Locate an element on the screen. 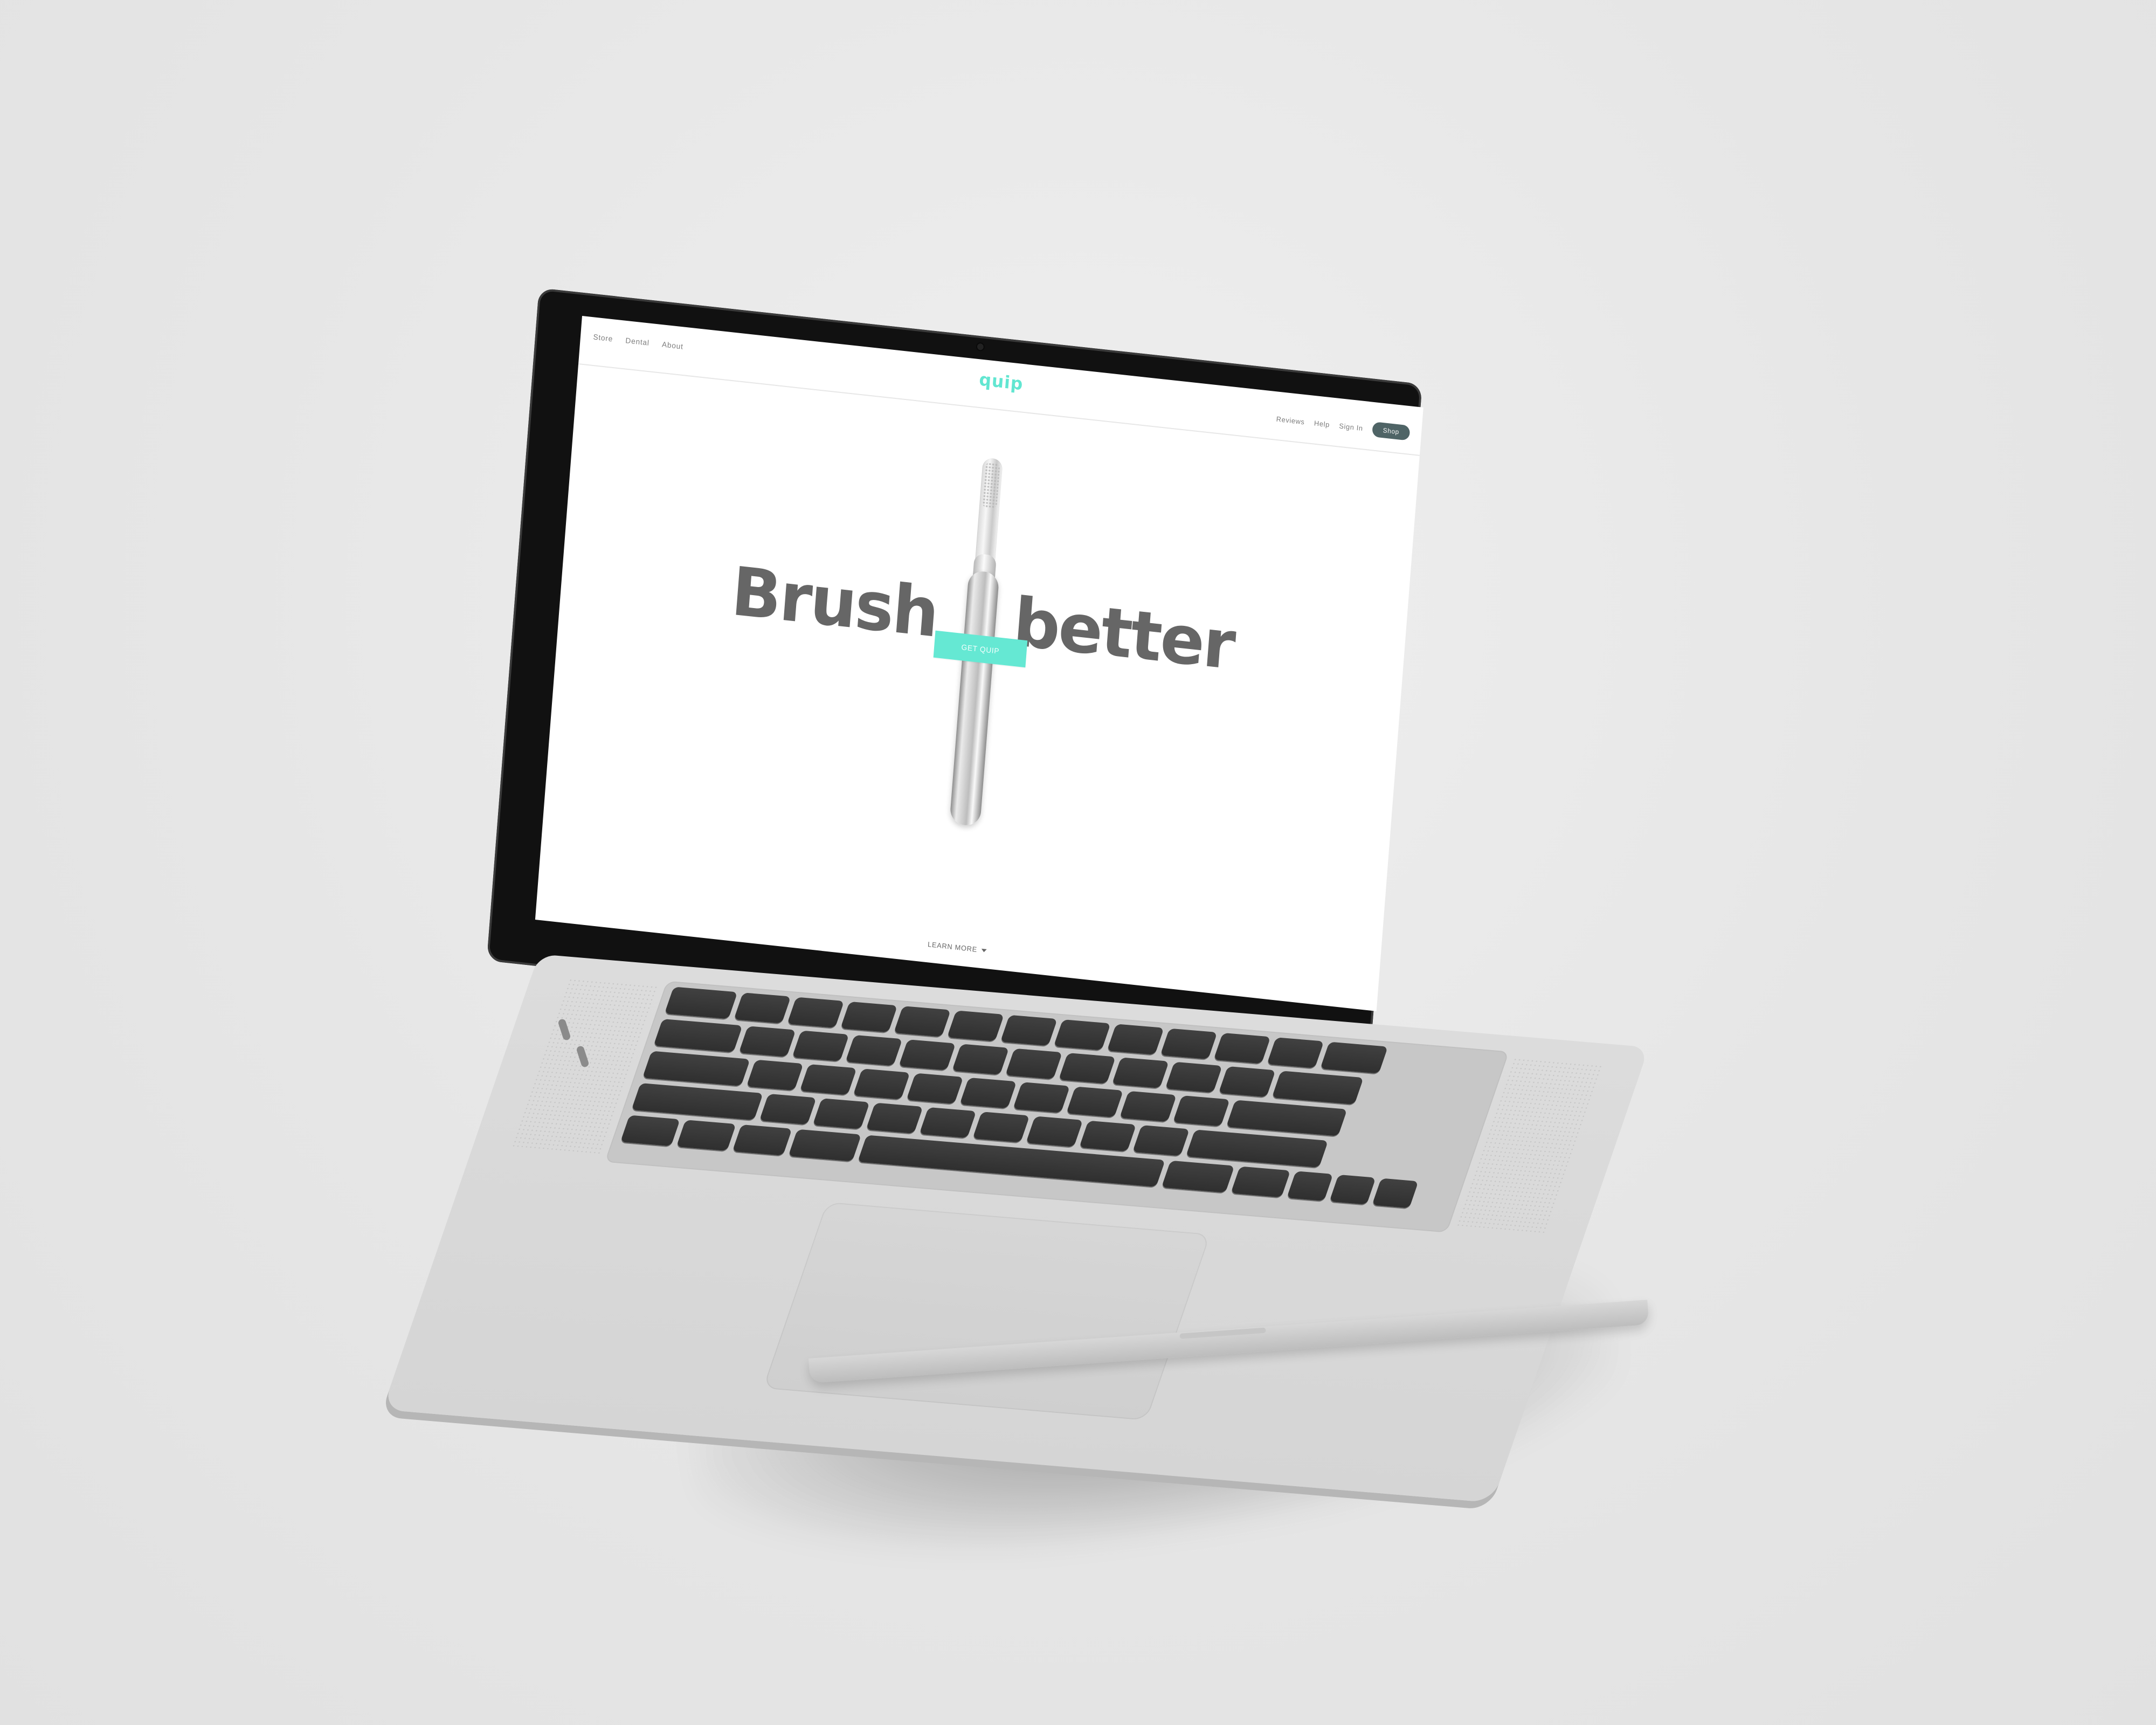 This screenshot has width=2156, height=1725. learn-more-link: LEARN MORE is located at coordinates (957, 948).